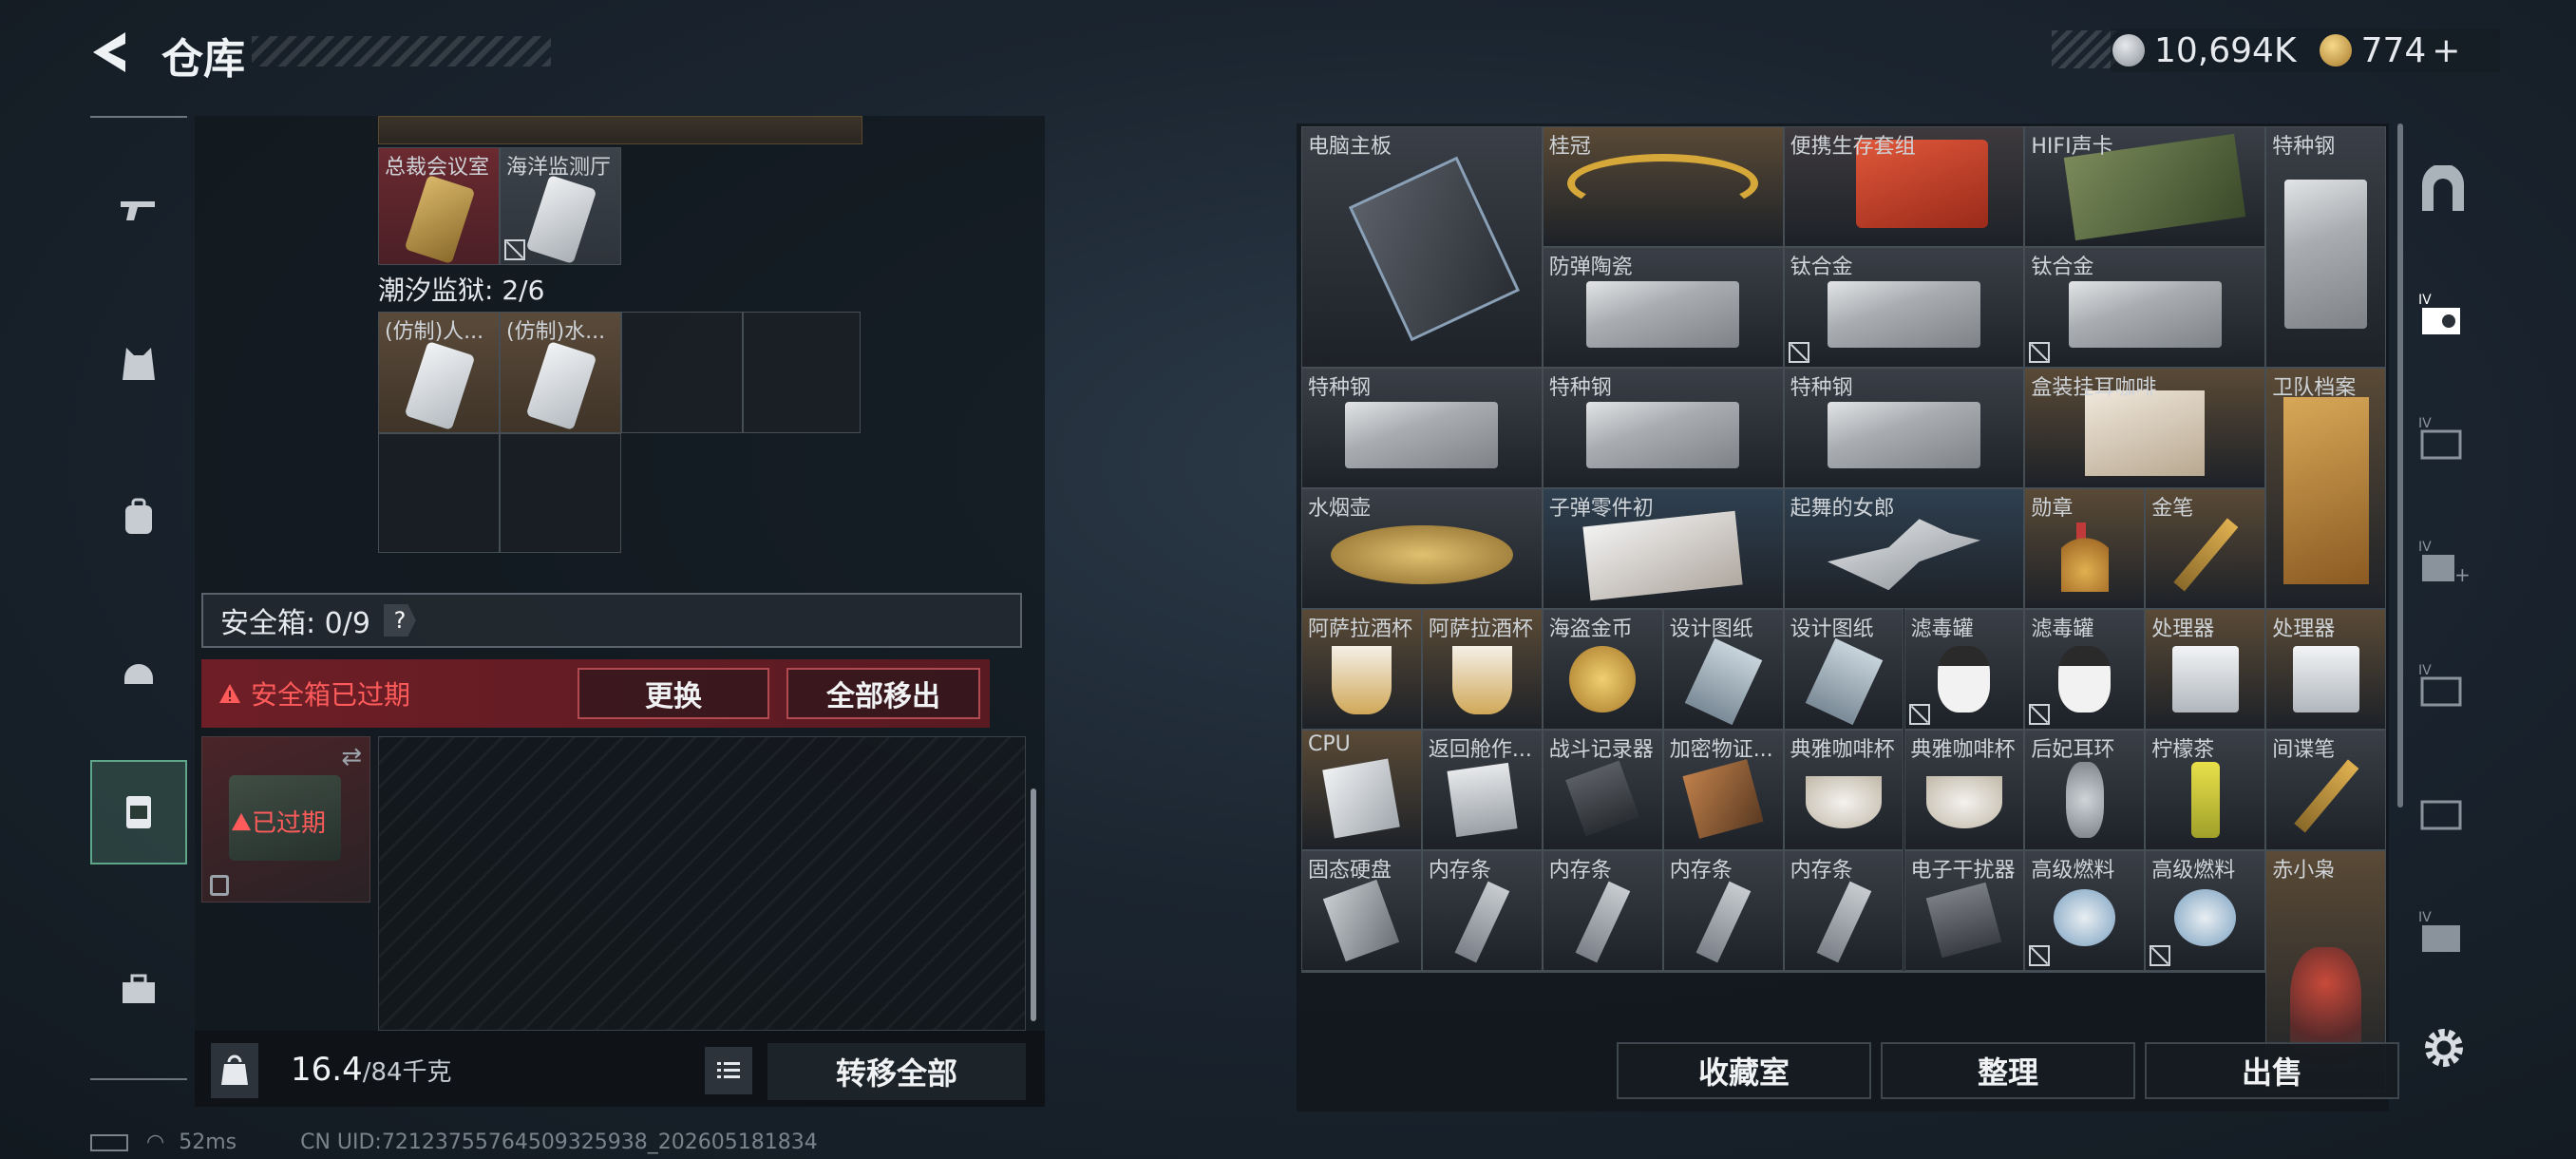  What do you see at coordinates (138, 364) in the screenshot?
I see `rail-armor` at bounding box center [138, 364].